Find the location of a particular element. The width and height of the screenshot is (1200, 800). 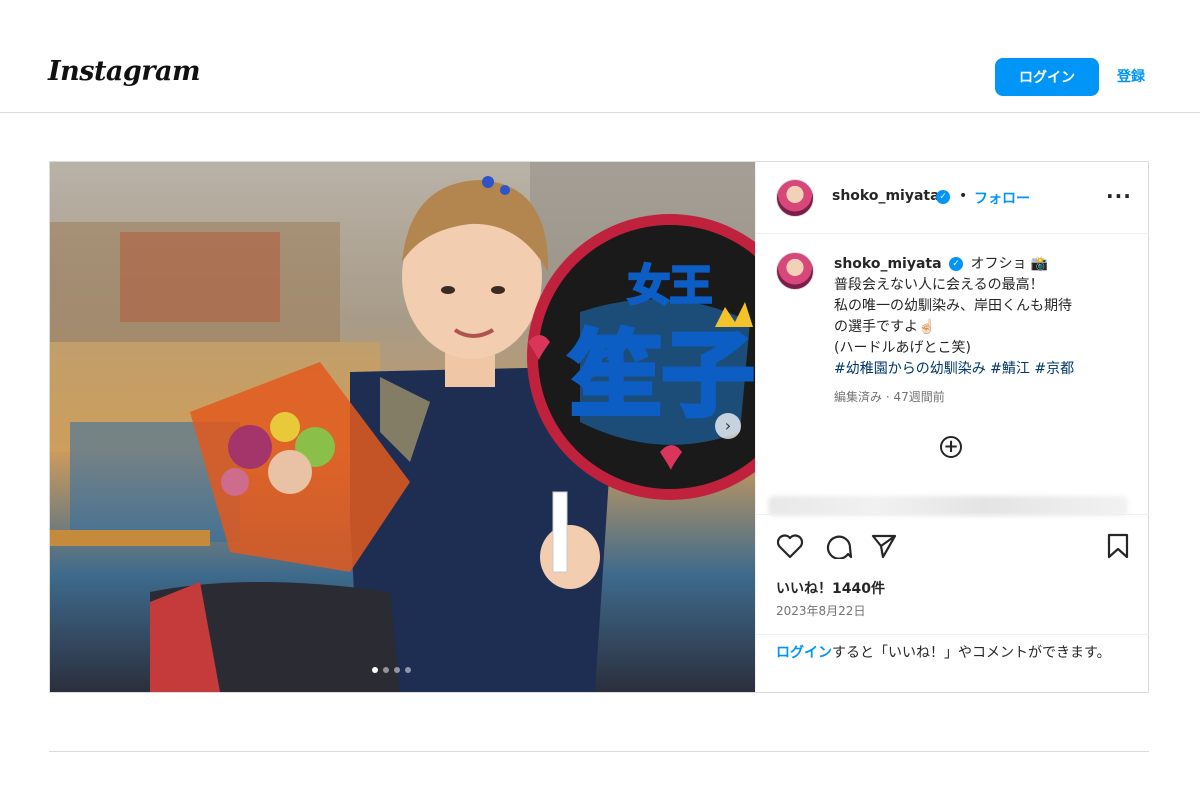

caption-line: (ハードルあげとこ笑) is located at coordinates (902, 348).